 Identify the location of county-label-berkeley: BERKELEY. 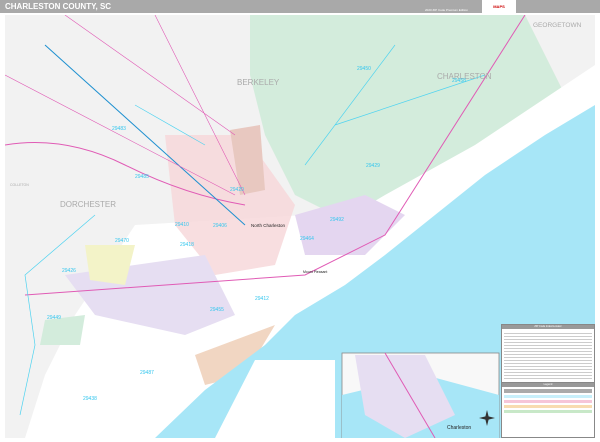
(258, 82).